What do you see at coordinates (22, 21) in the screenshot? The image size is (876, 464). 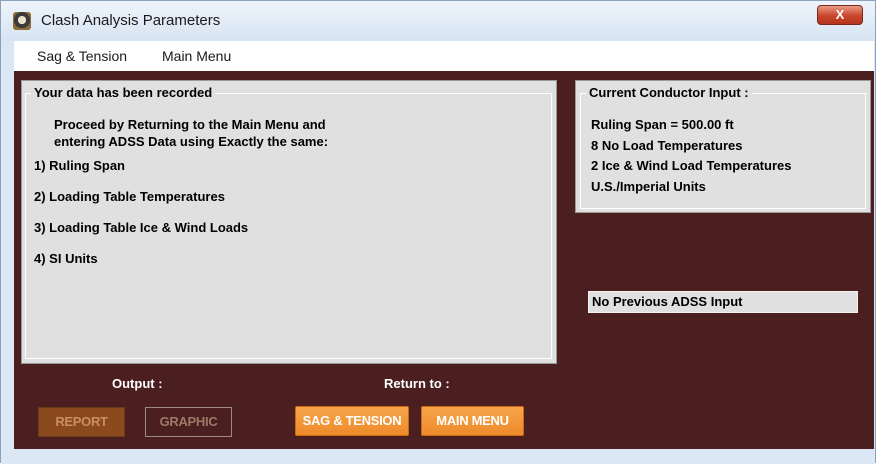 I see `app-icon` at bounding box center [22, 21].